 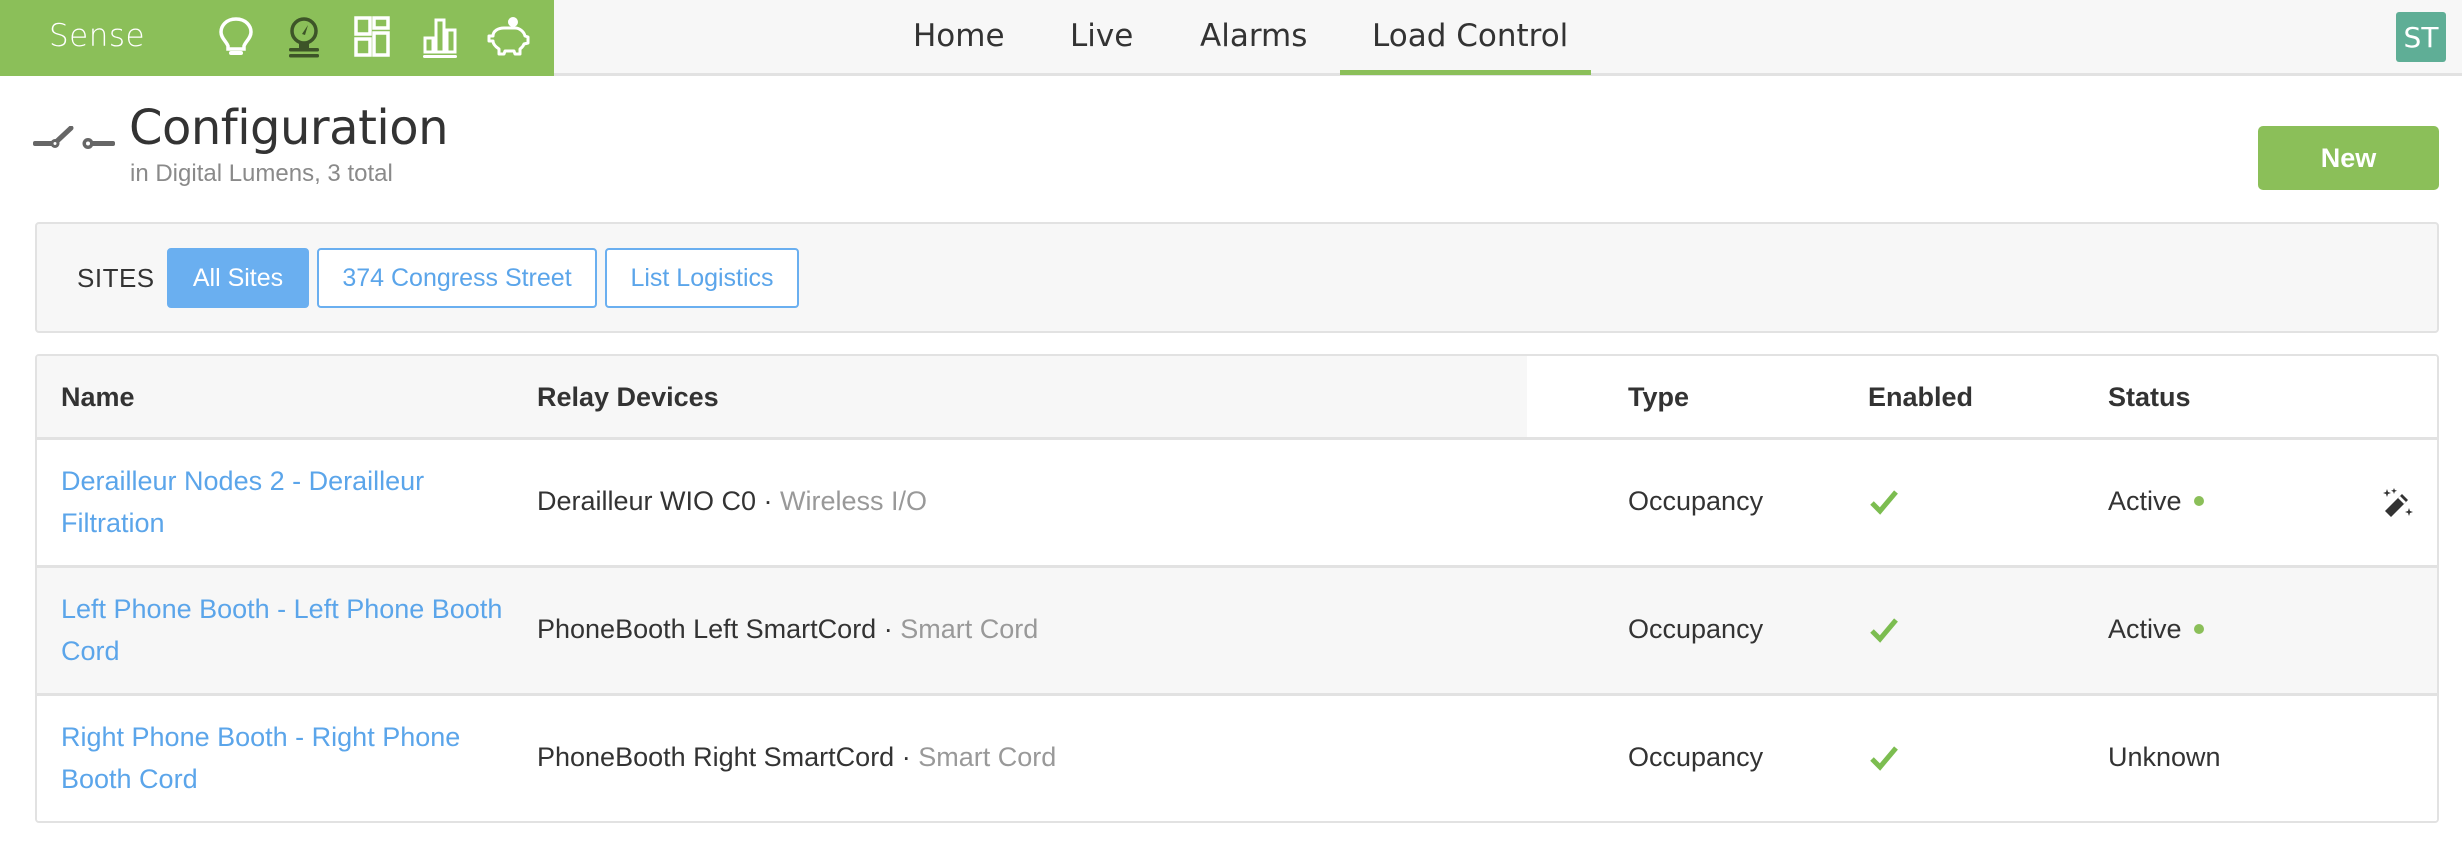 What do you see at coordinates (1920, 397) in the screenshot?
I see `column-header-enabled: Enabled` at bounding box center [1920, 397].